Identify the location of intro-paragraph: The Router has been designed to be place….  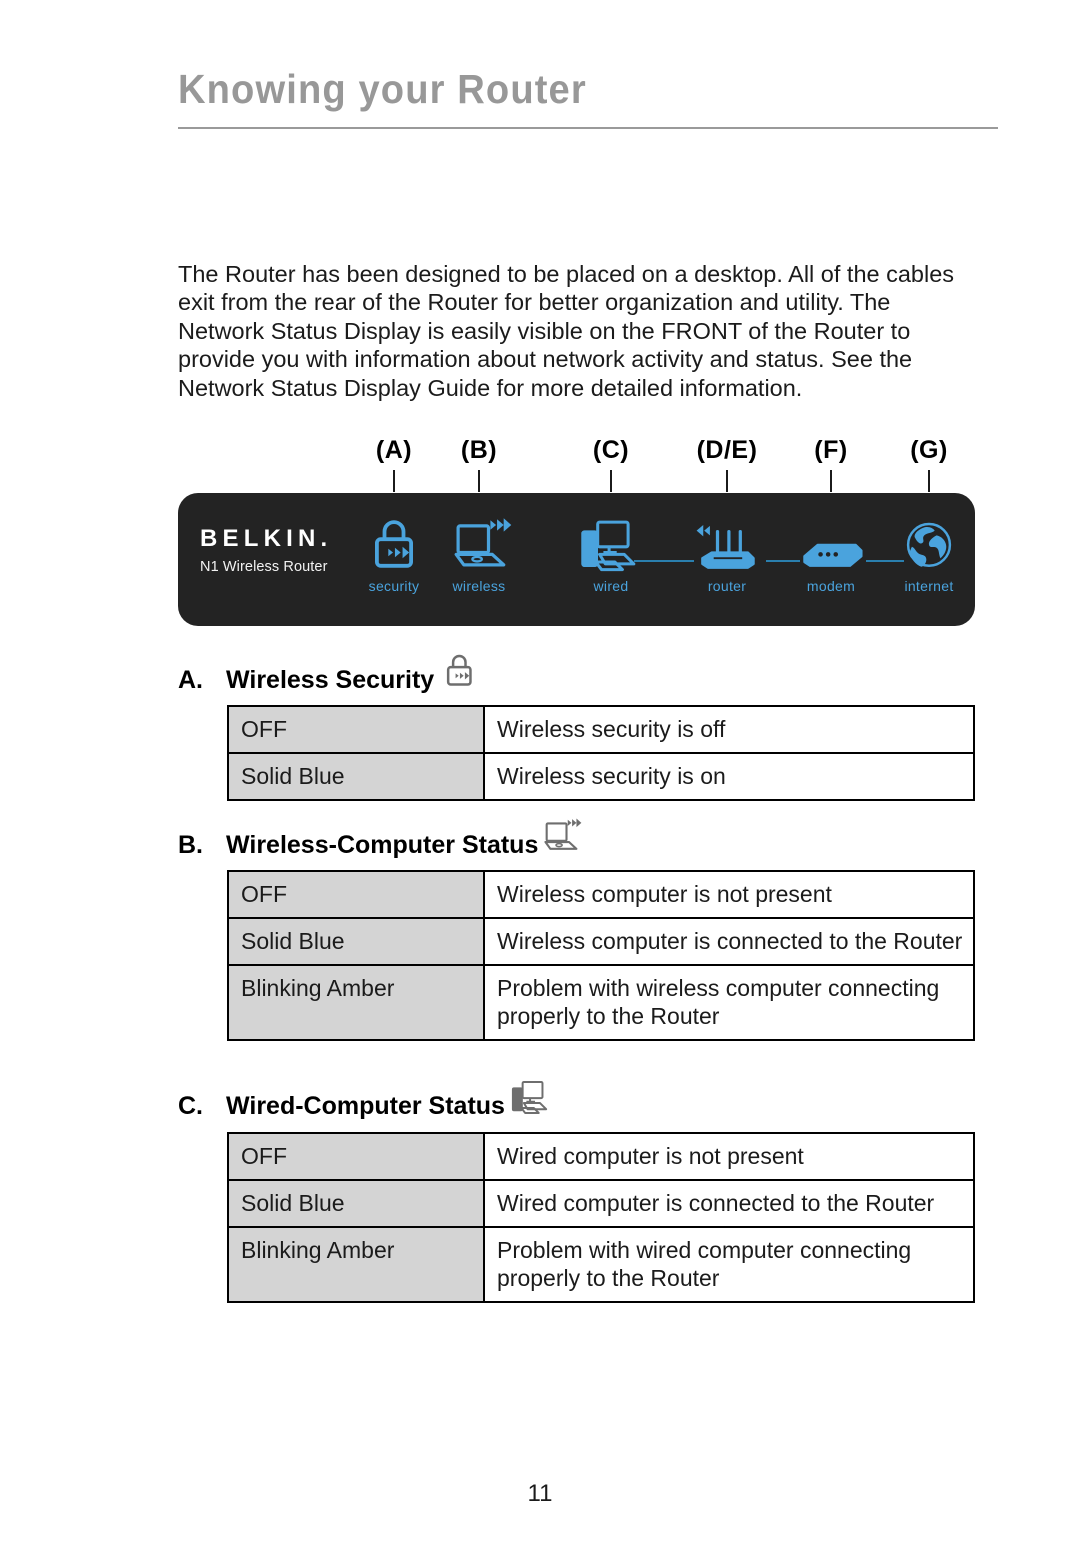
(566, 330).